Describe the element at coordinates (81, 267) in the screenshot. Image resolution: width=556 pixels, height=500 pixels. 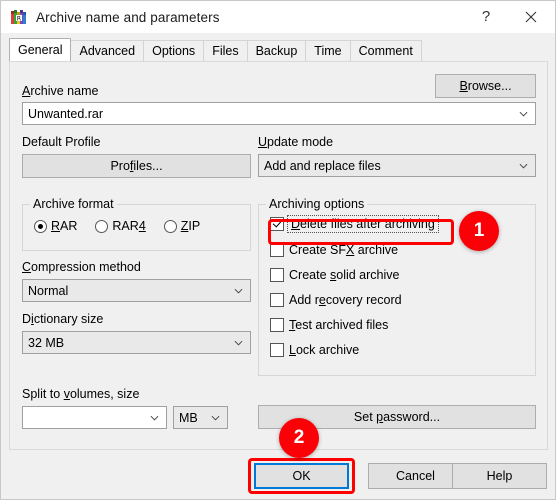
I see `compression-method-label: Compression method` at that location.